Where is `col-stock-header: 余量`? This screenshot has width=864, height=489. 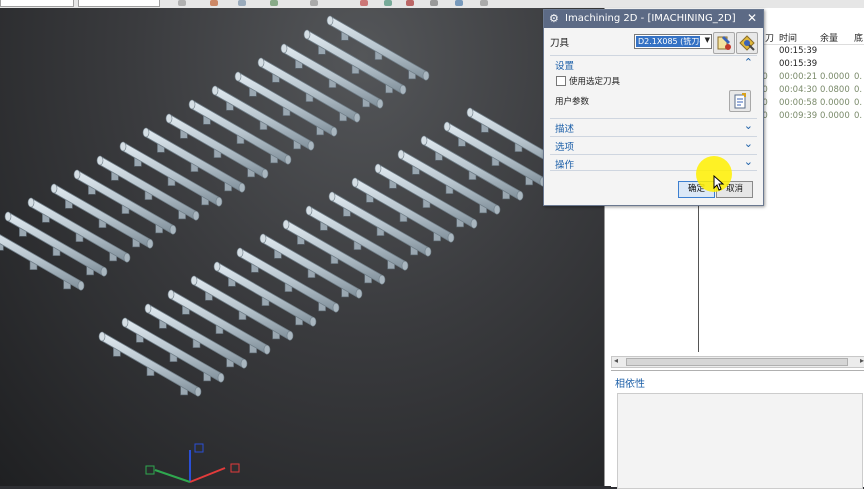 col-stock-header: 余量 is located at coordinates (829, 37).